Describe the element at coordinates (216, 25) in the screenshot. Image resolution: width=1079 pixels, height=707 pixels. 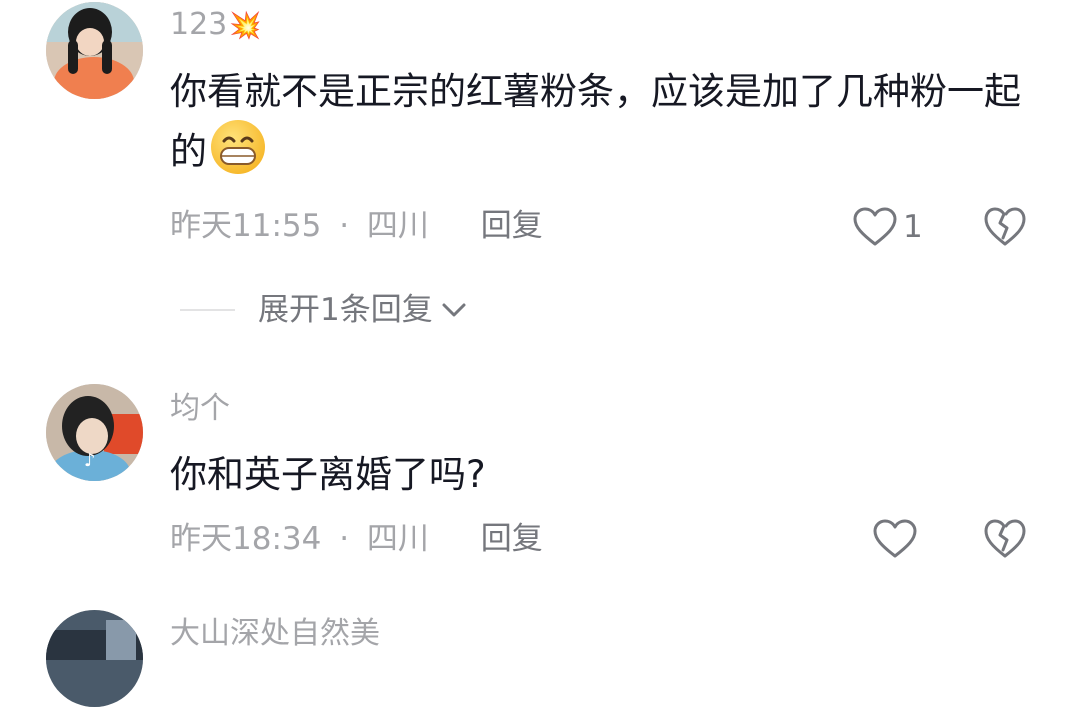
I see `comment-username: 123💥` at that location.